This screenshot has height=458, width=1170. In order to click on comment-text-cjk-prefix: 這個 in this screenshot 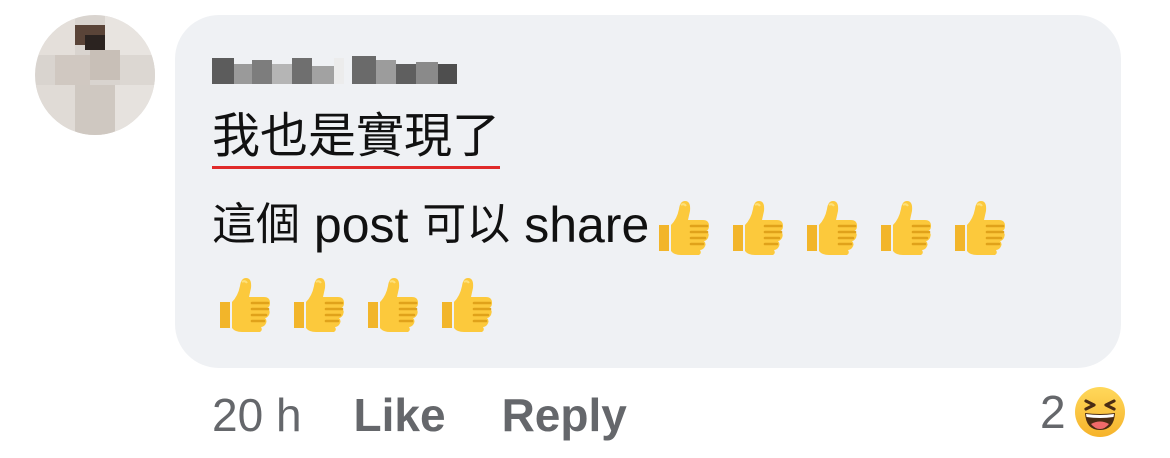, I will do `click(256, 224)`.